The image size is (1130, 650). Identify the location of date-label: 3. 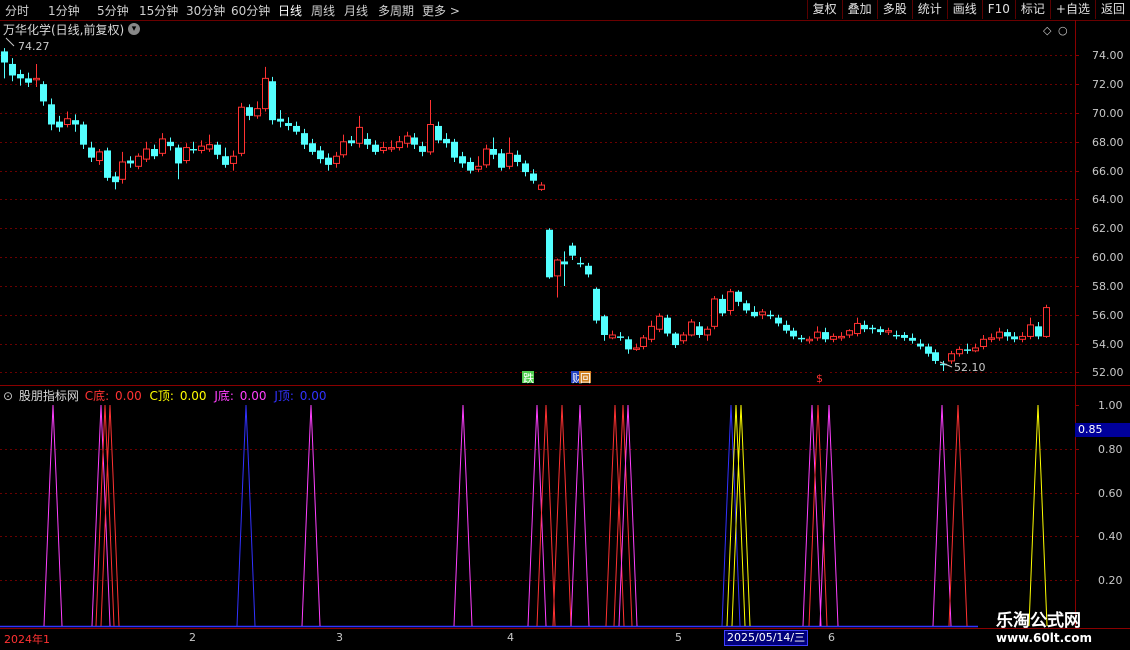
(339, 637).